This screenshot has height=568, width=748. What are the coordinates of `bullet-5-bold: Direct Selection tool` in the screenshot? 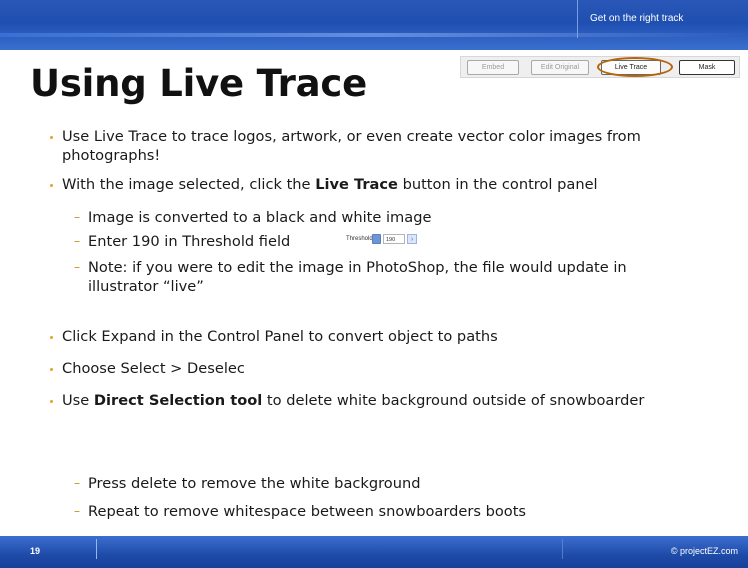 It's located at (178, 400).